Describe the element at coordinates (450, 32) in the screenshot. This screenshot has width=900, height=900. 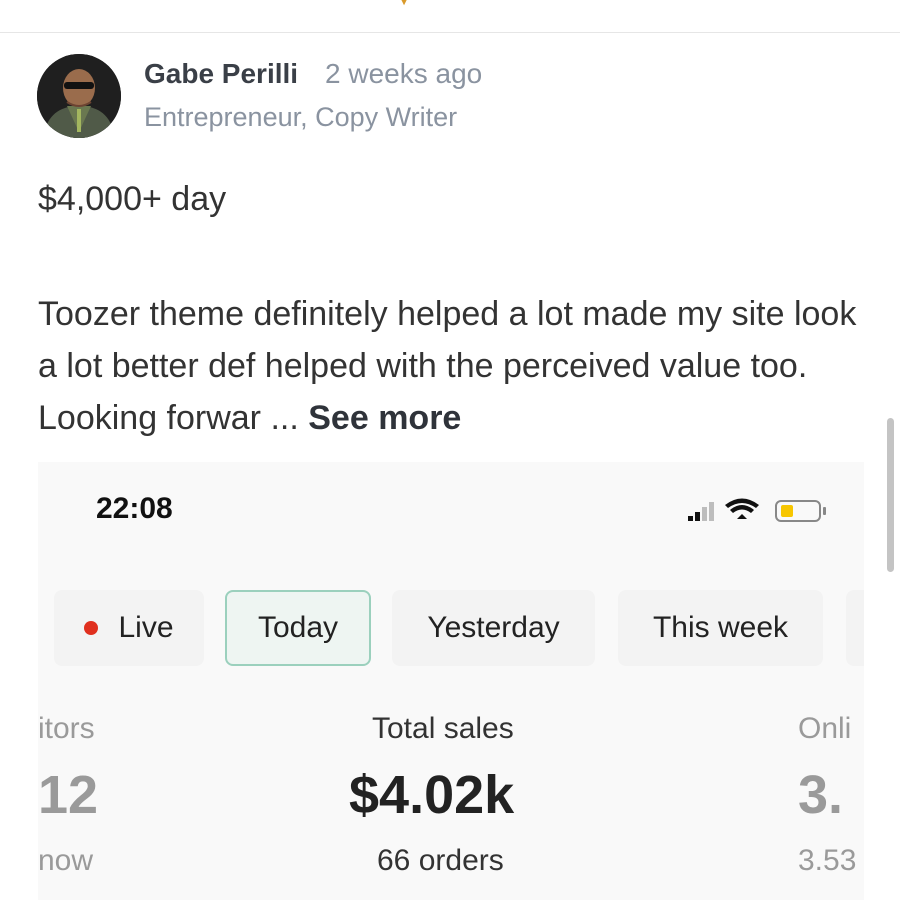
I see `divider` at that location.